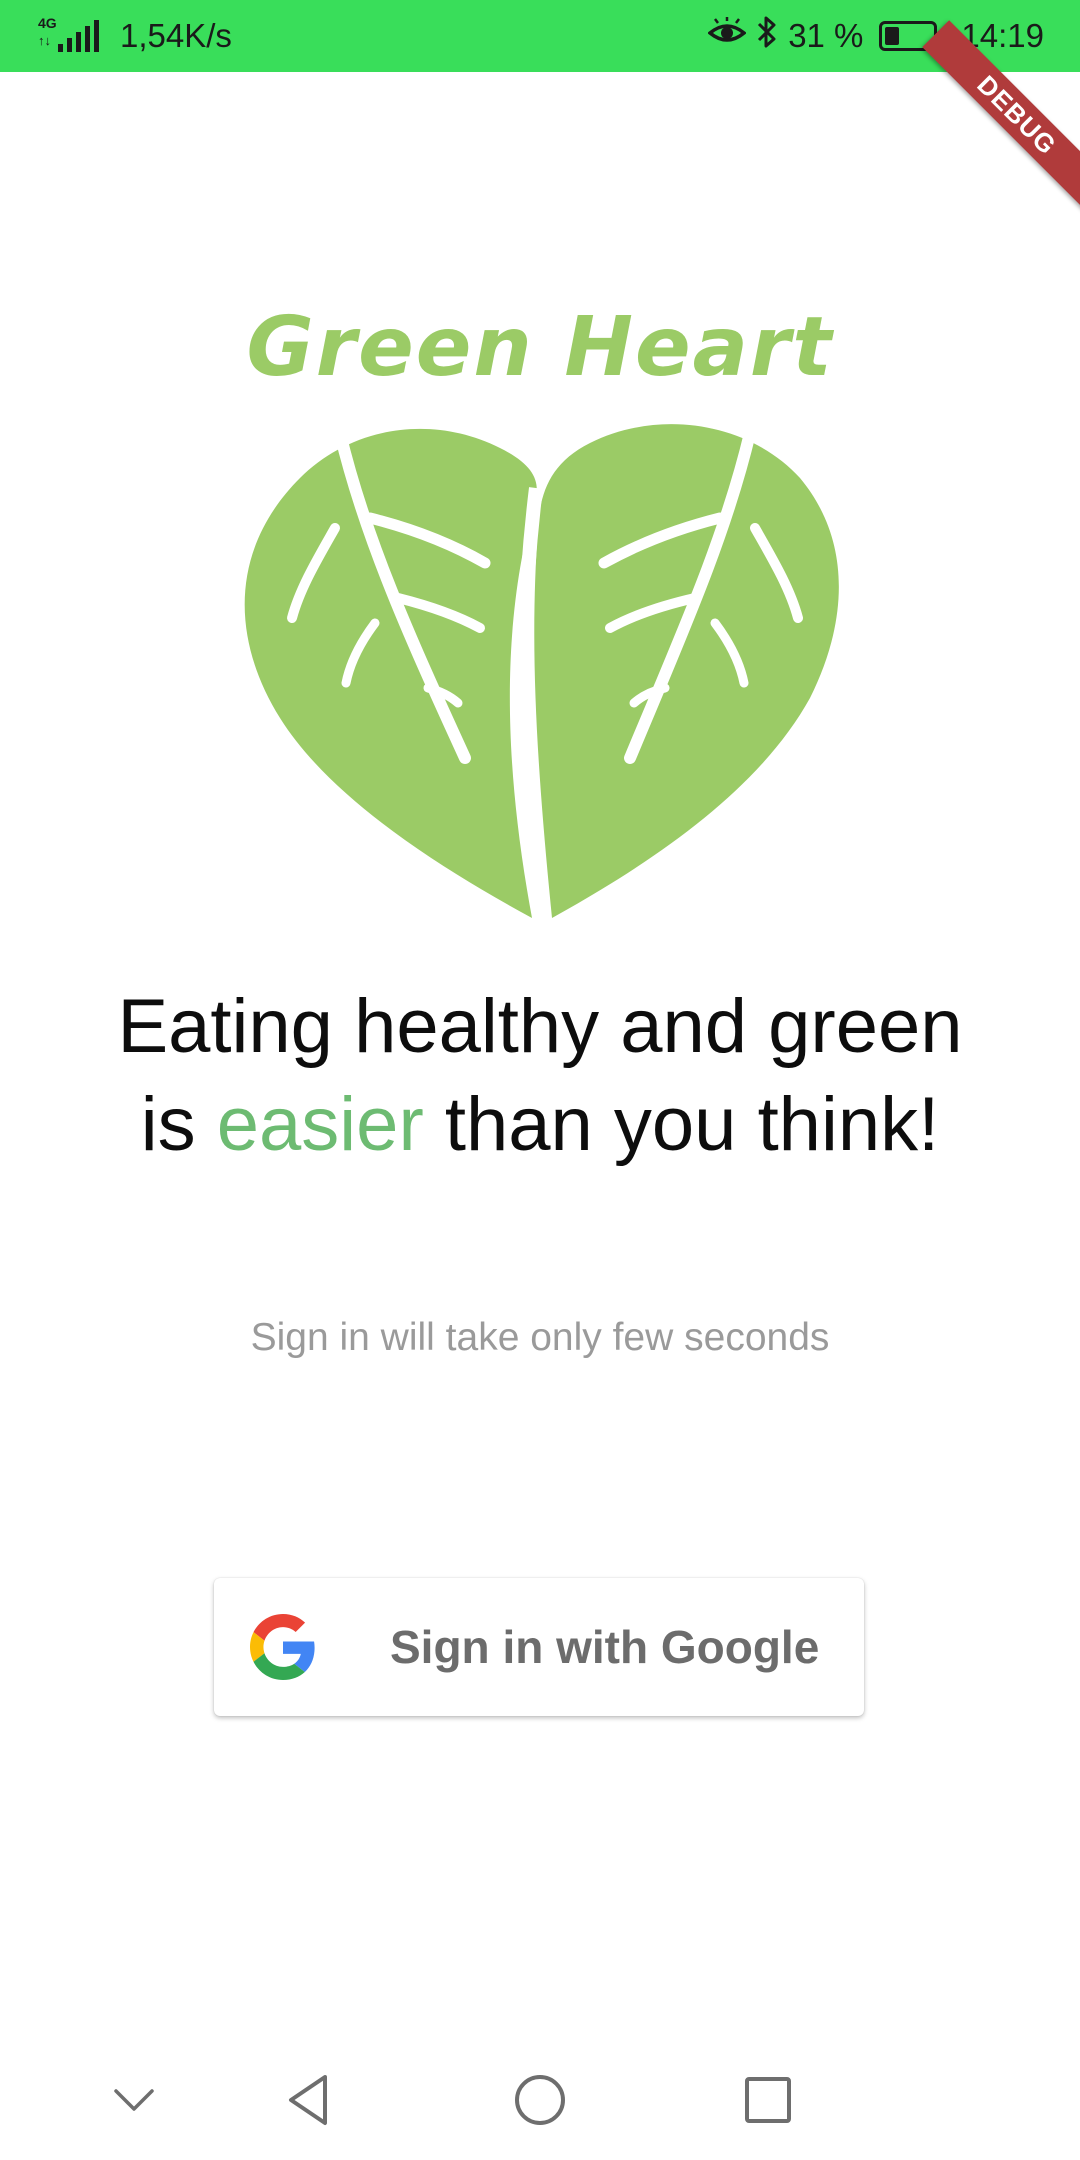  I want to click on status-bar: 4G ↑↓ 1,54K/s 31 % 14:19, so click(540, 36).